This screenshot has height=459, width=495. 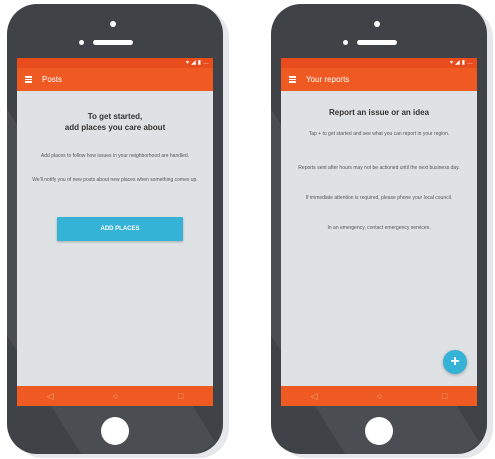 I want to click on add-report-button: +, so click(x=455, y=362).